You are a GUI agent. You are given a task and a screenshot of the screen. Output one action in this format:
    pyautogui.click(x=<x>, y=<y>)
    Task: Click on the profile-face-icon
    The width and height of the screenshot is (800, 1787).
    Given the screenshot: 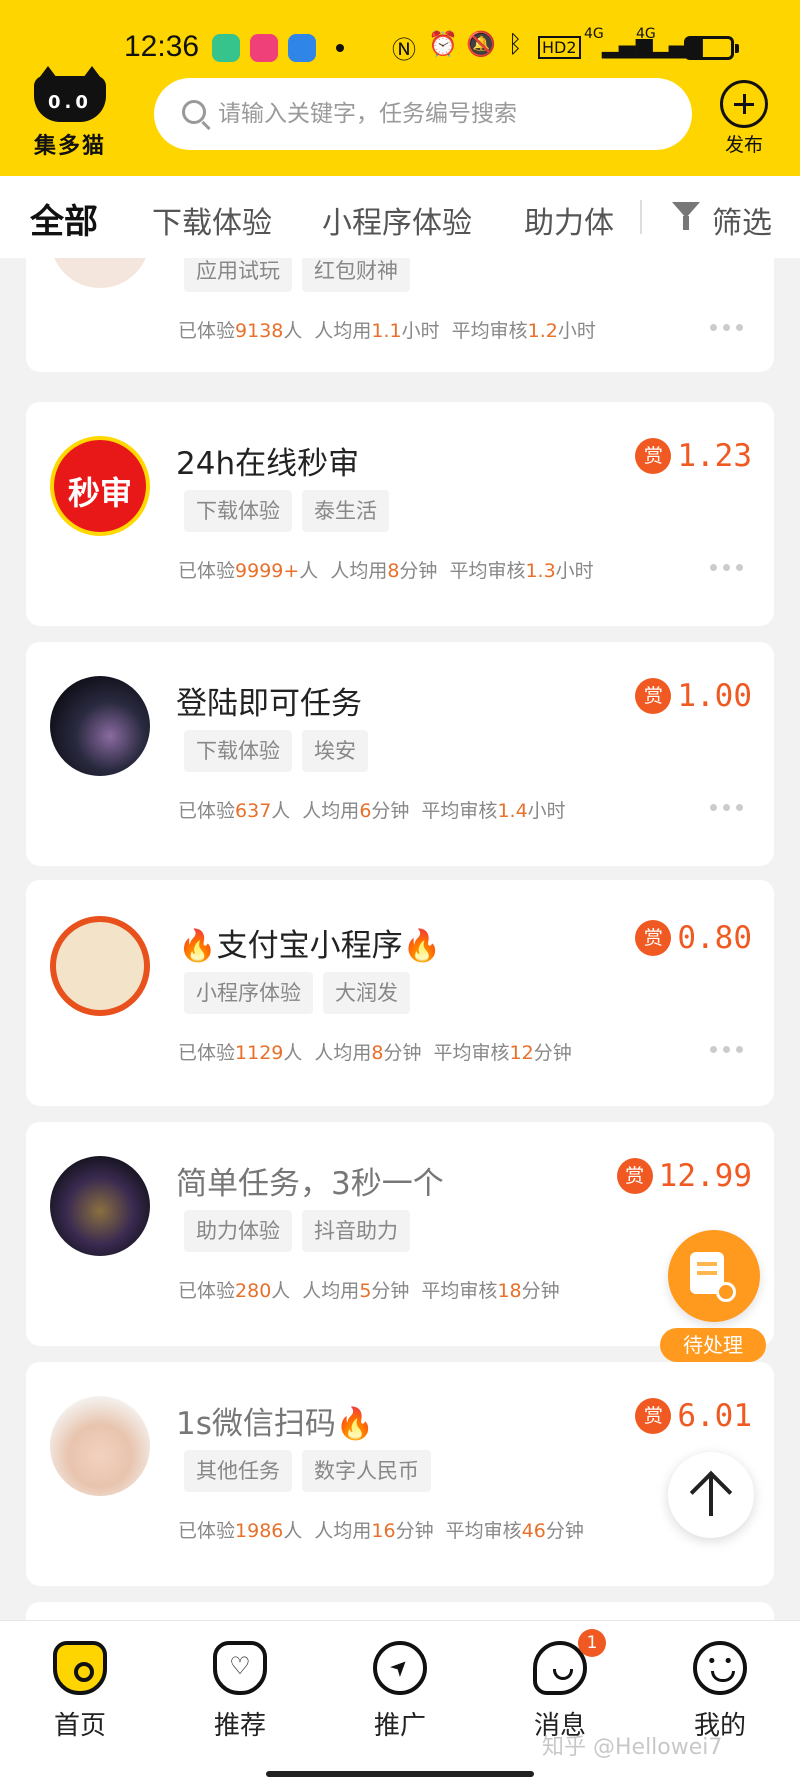 What is the action you would take?
    pyautogui.click(x=720, y=1668)
    